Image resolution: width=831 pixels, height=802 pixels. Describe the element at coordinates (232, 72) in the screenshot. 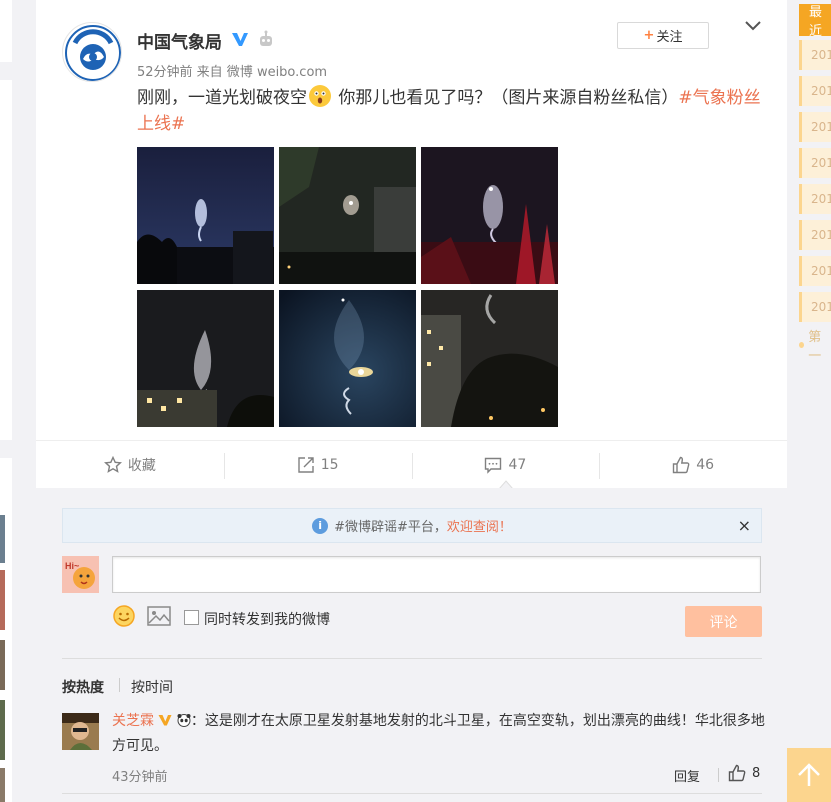

I see `post-meta: 52分钟前 来自 微博 weibo.com` at that location.